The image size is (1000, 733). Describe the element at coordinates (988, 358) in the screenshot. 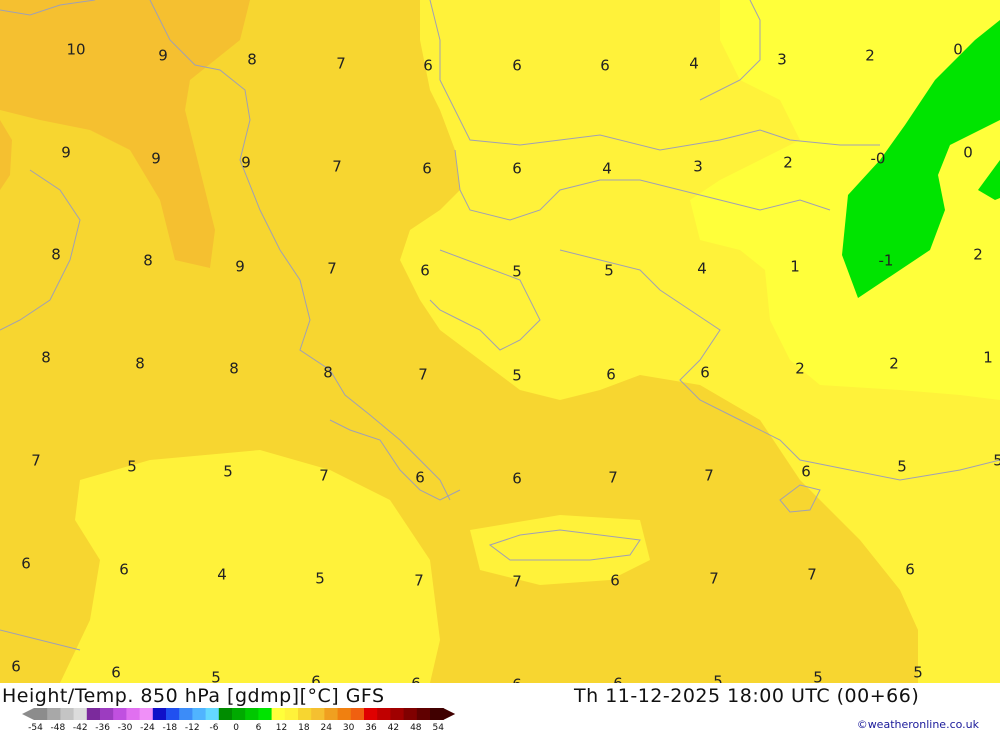

I see `field-value: 1` at that location.